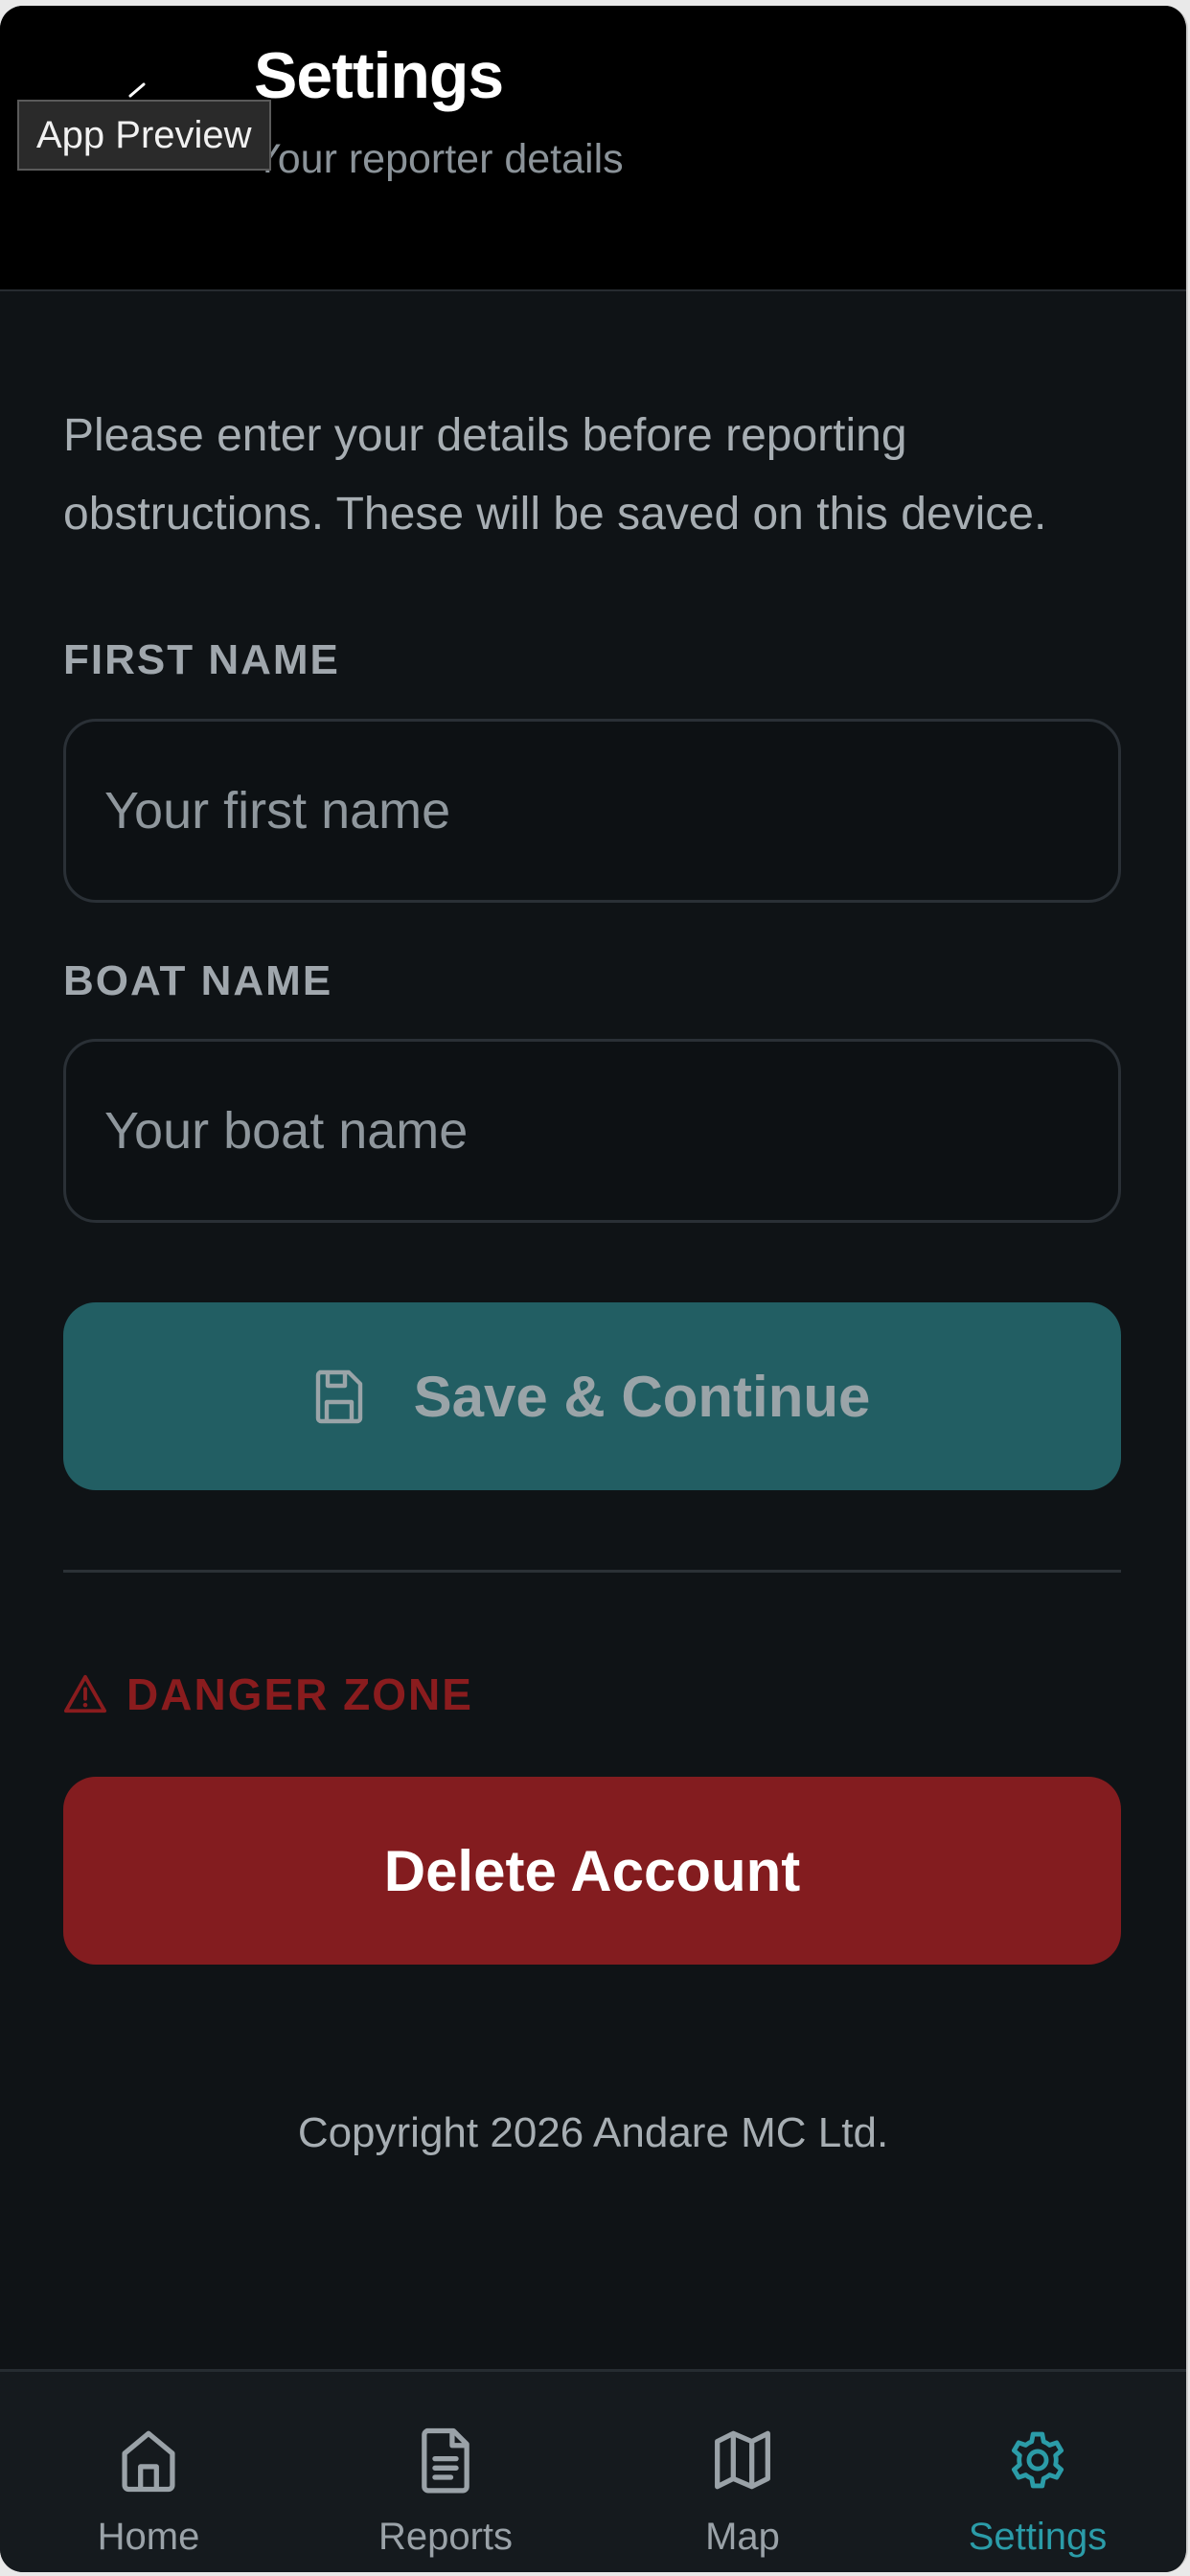 Image resolution: width=1190 pixels, height=2576 pixels. Describe the element at coordinates (1038, 2460) in the screenshot. I see `gear-icon` at that location.